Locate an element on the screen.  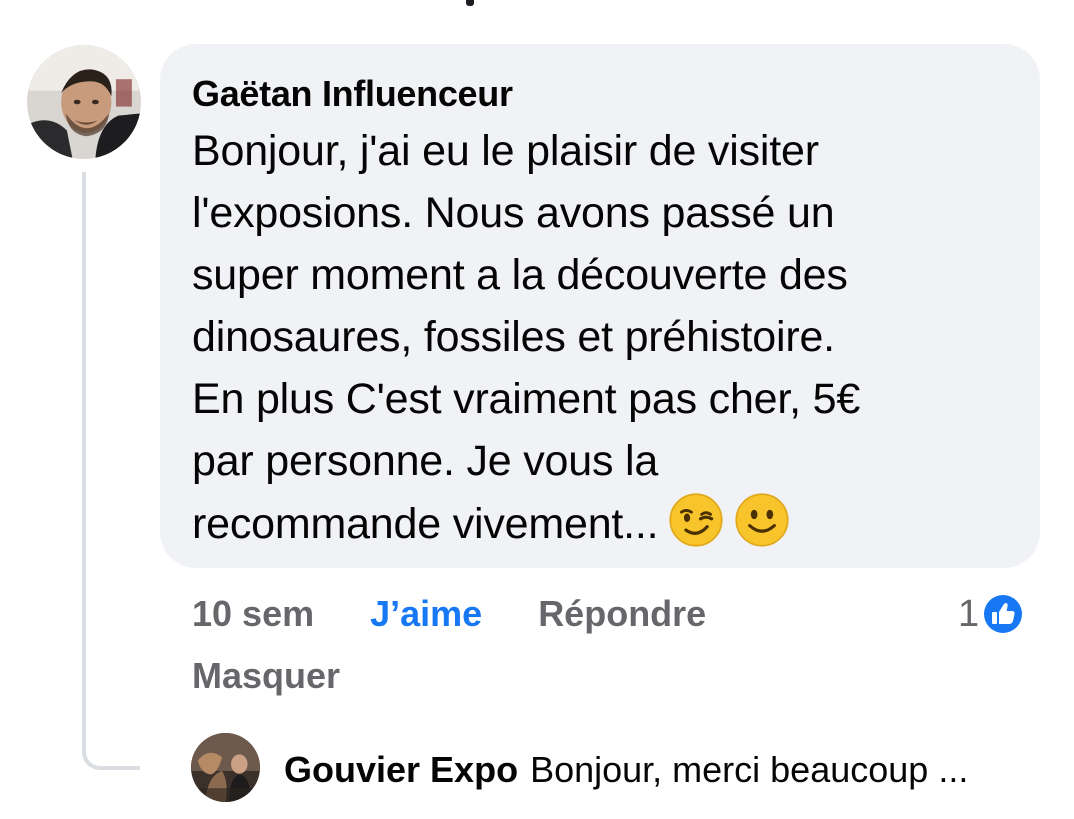
reaction-summary: 1 is located at coordinates (991, 614).